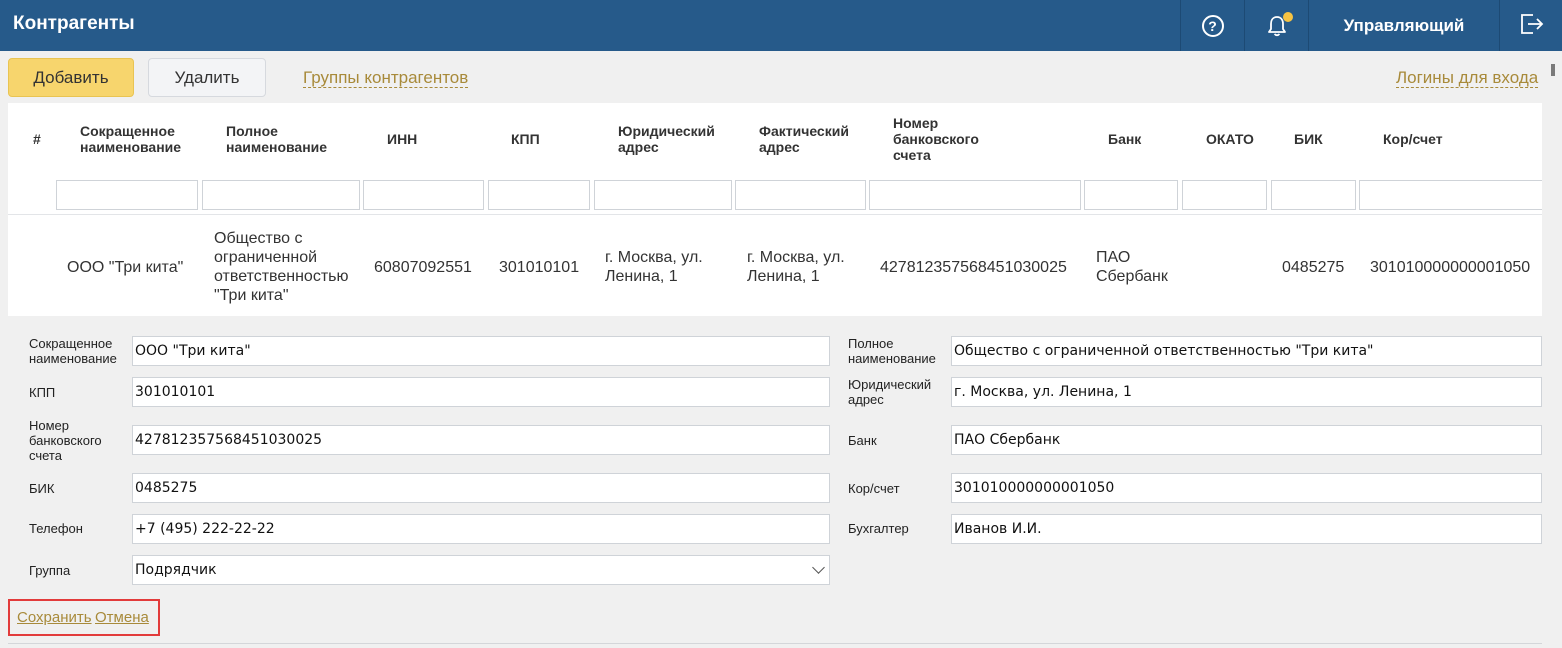 This screenshot has width=1562, height=648. I want to click on short-name-field: ООО "Три кита", so click(481, 351).